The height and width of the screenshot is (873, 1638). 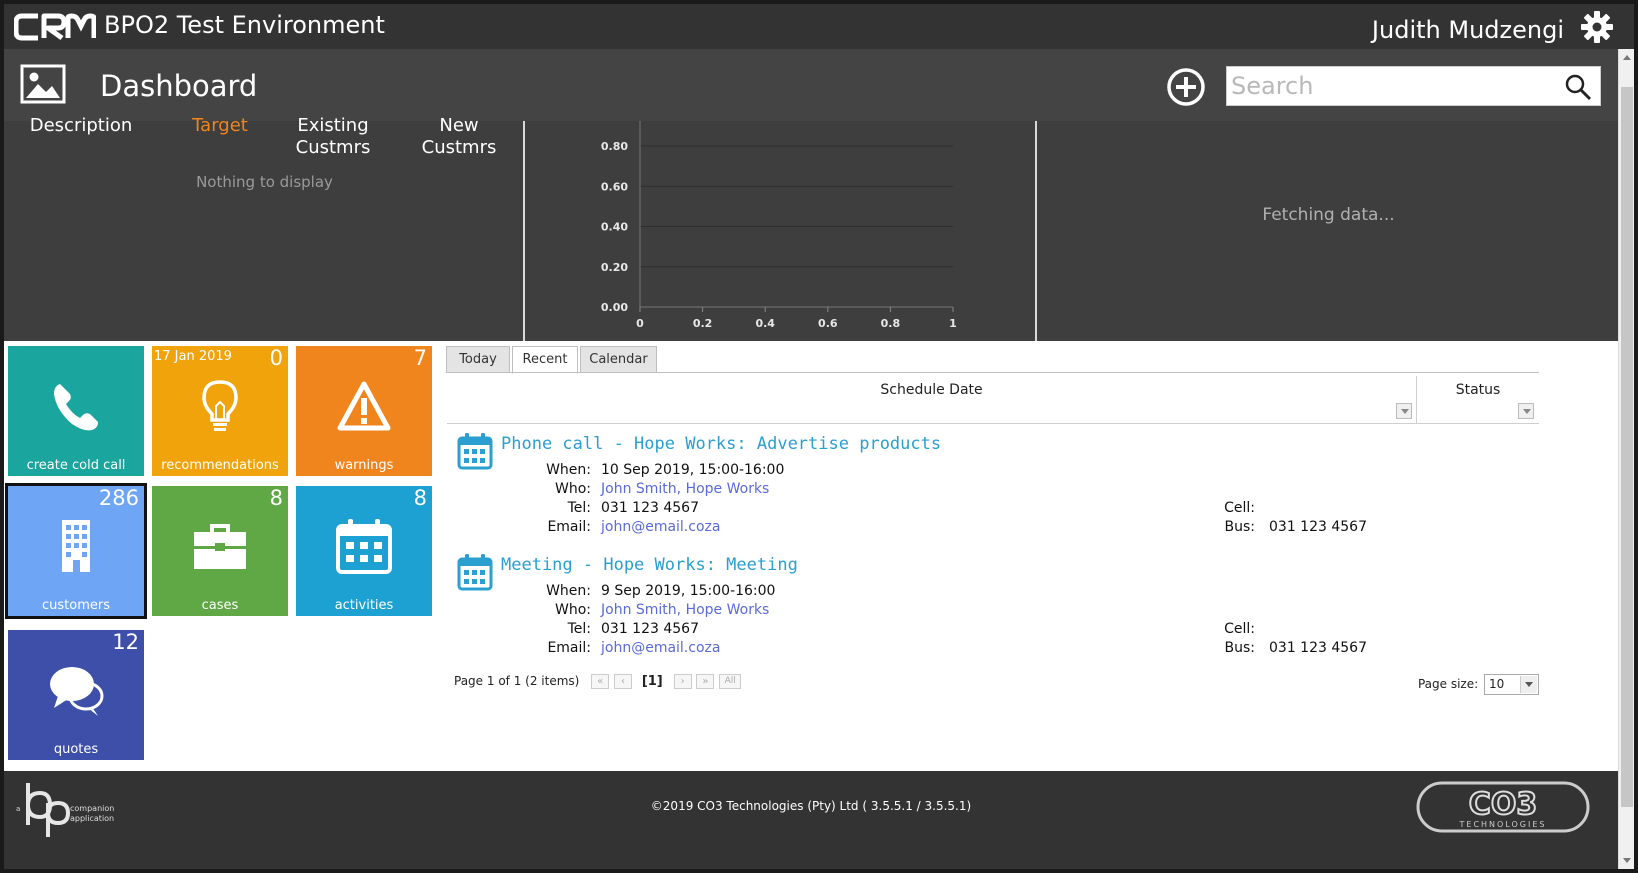 I want to click on col-schedule-date: Schedule Date, so click(x=932, y=399).